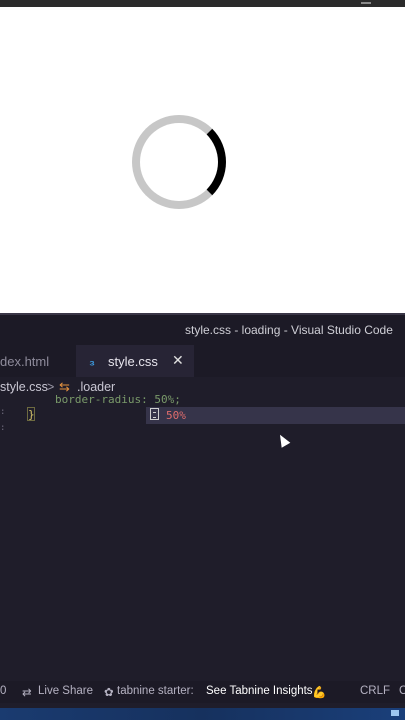  Describe the element at coordinates (51, 387) in the screenshot. I see `chevron-right-icon: >` at that location.